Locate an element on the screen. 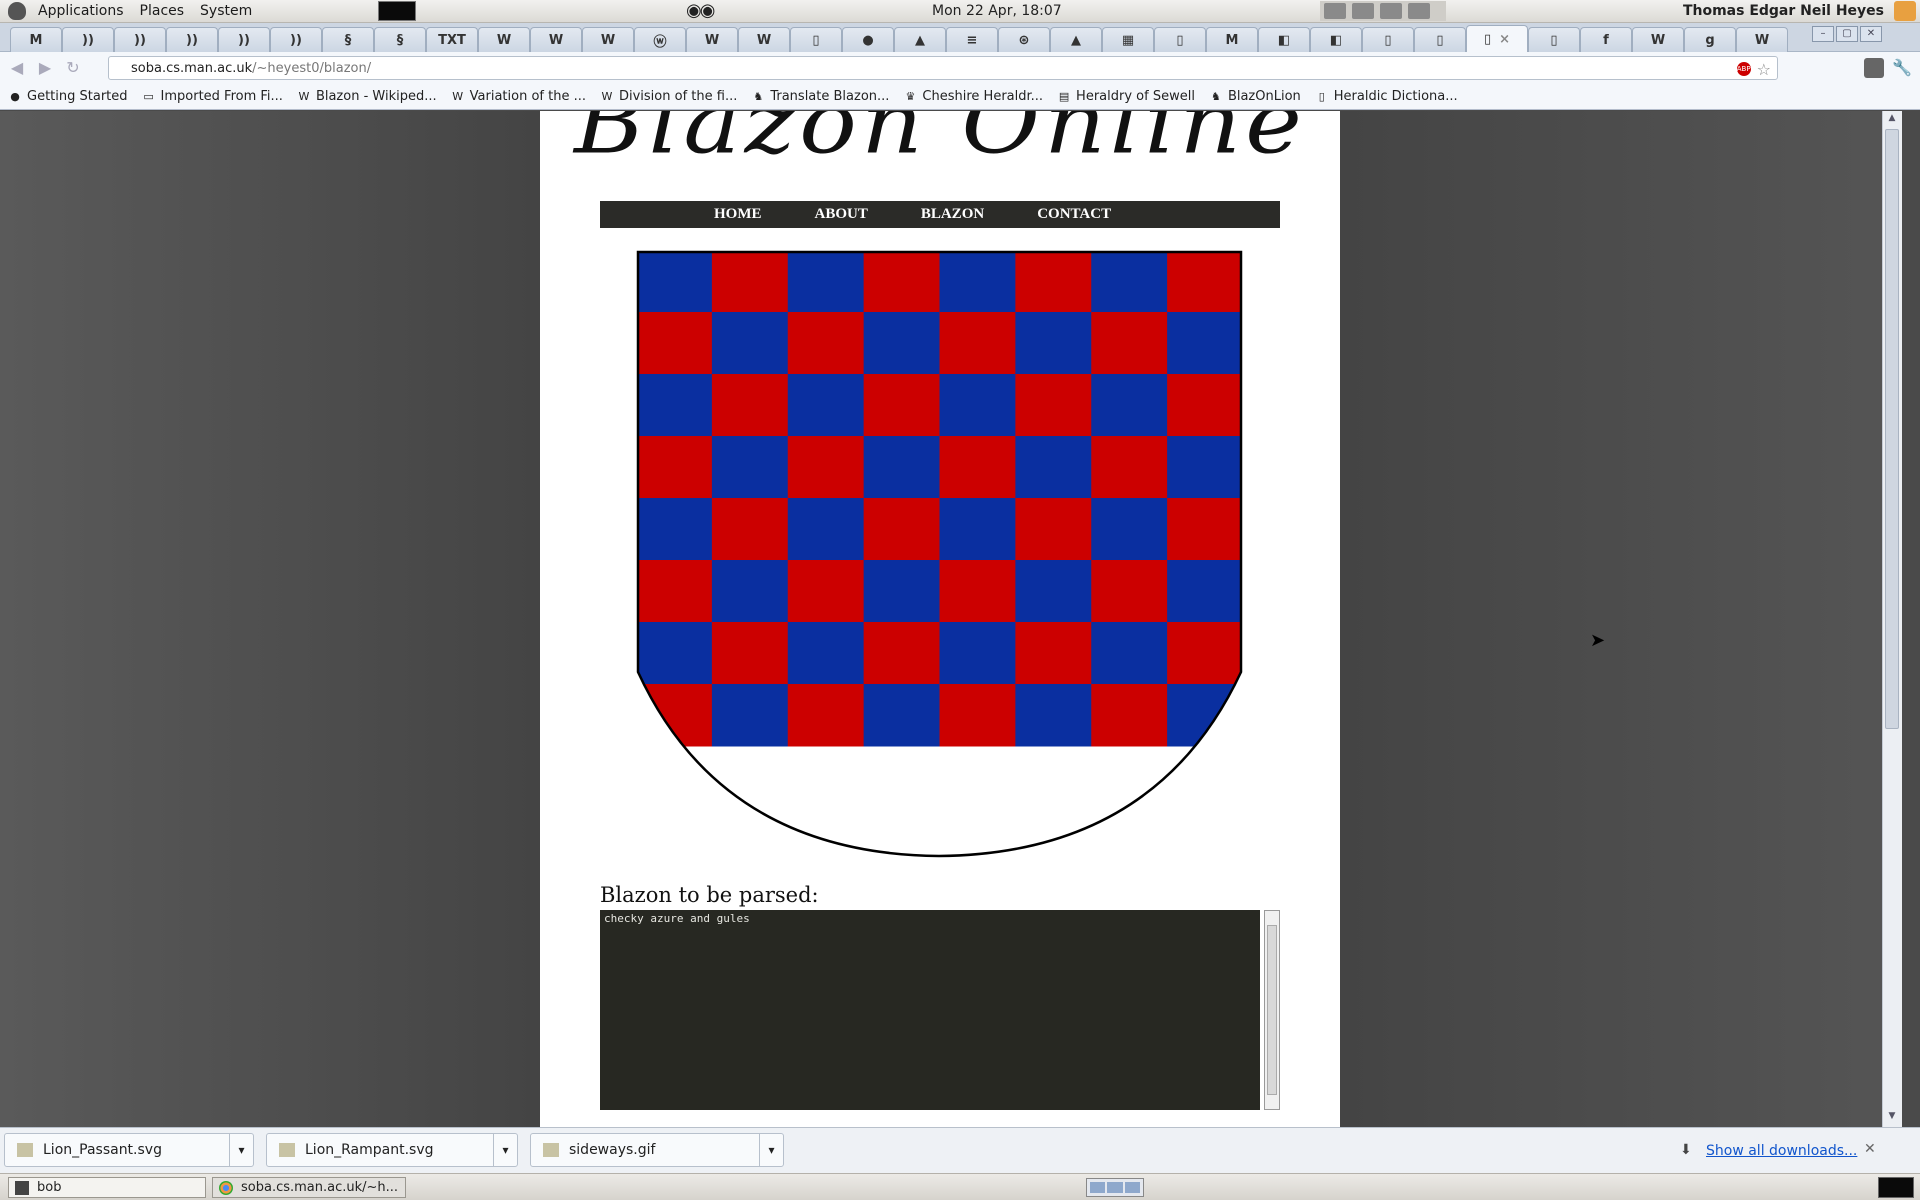  close-tab-icon: × is located at coordinates (1504, 39).